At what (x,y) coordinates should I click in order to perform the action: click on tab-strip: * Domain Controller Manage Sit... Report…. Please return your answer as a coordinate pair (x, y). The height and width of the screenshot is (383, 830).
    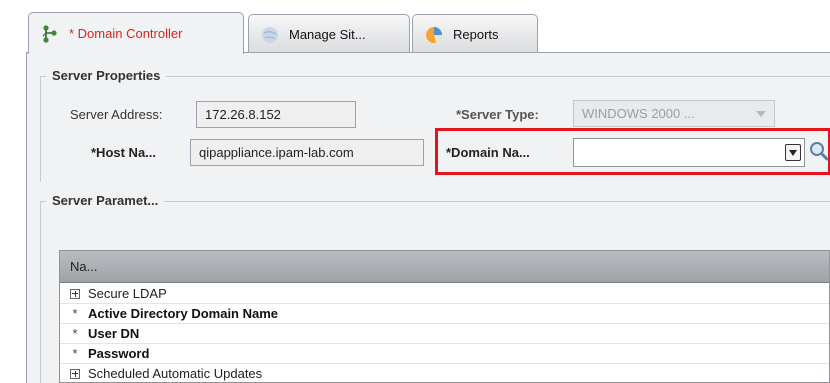
    Looking at the image, I should click on (415, 27).